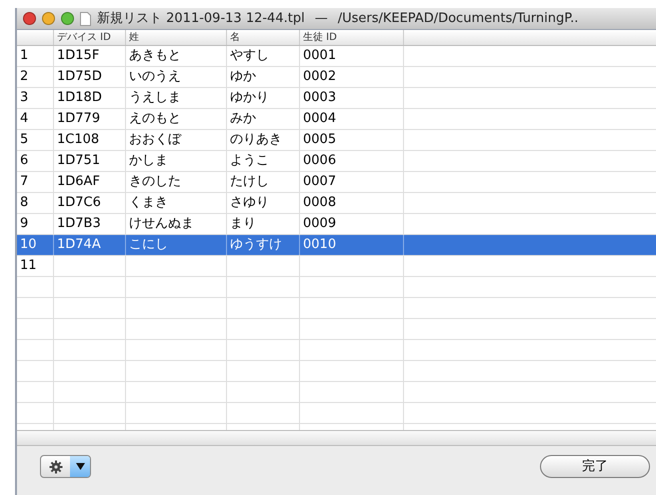  What do you see at coordinates (55, 467) in the screenshot?
I see `gear-icon` at bounding box center [55, 467].